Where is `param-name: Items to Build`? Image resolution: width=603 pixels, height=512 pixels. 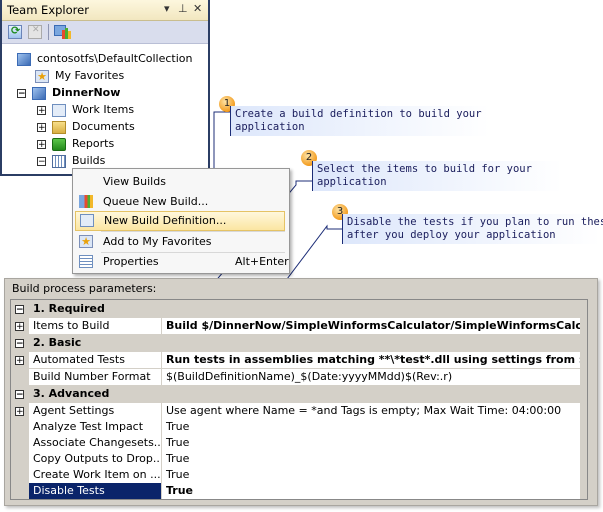
param-name: Items to Build is located at coordinates (95, 326).